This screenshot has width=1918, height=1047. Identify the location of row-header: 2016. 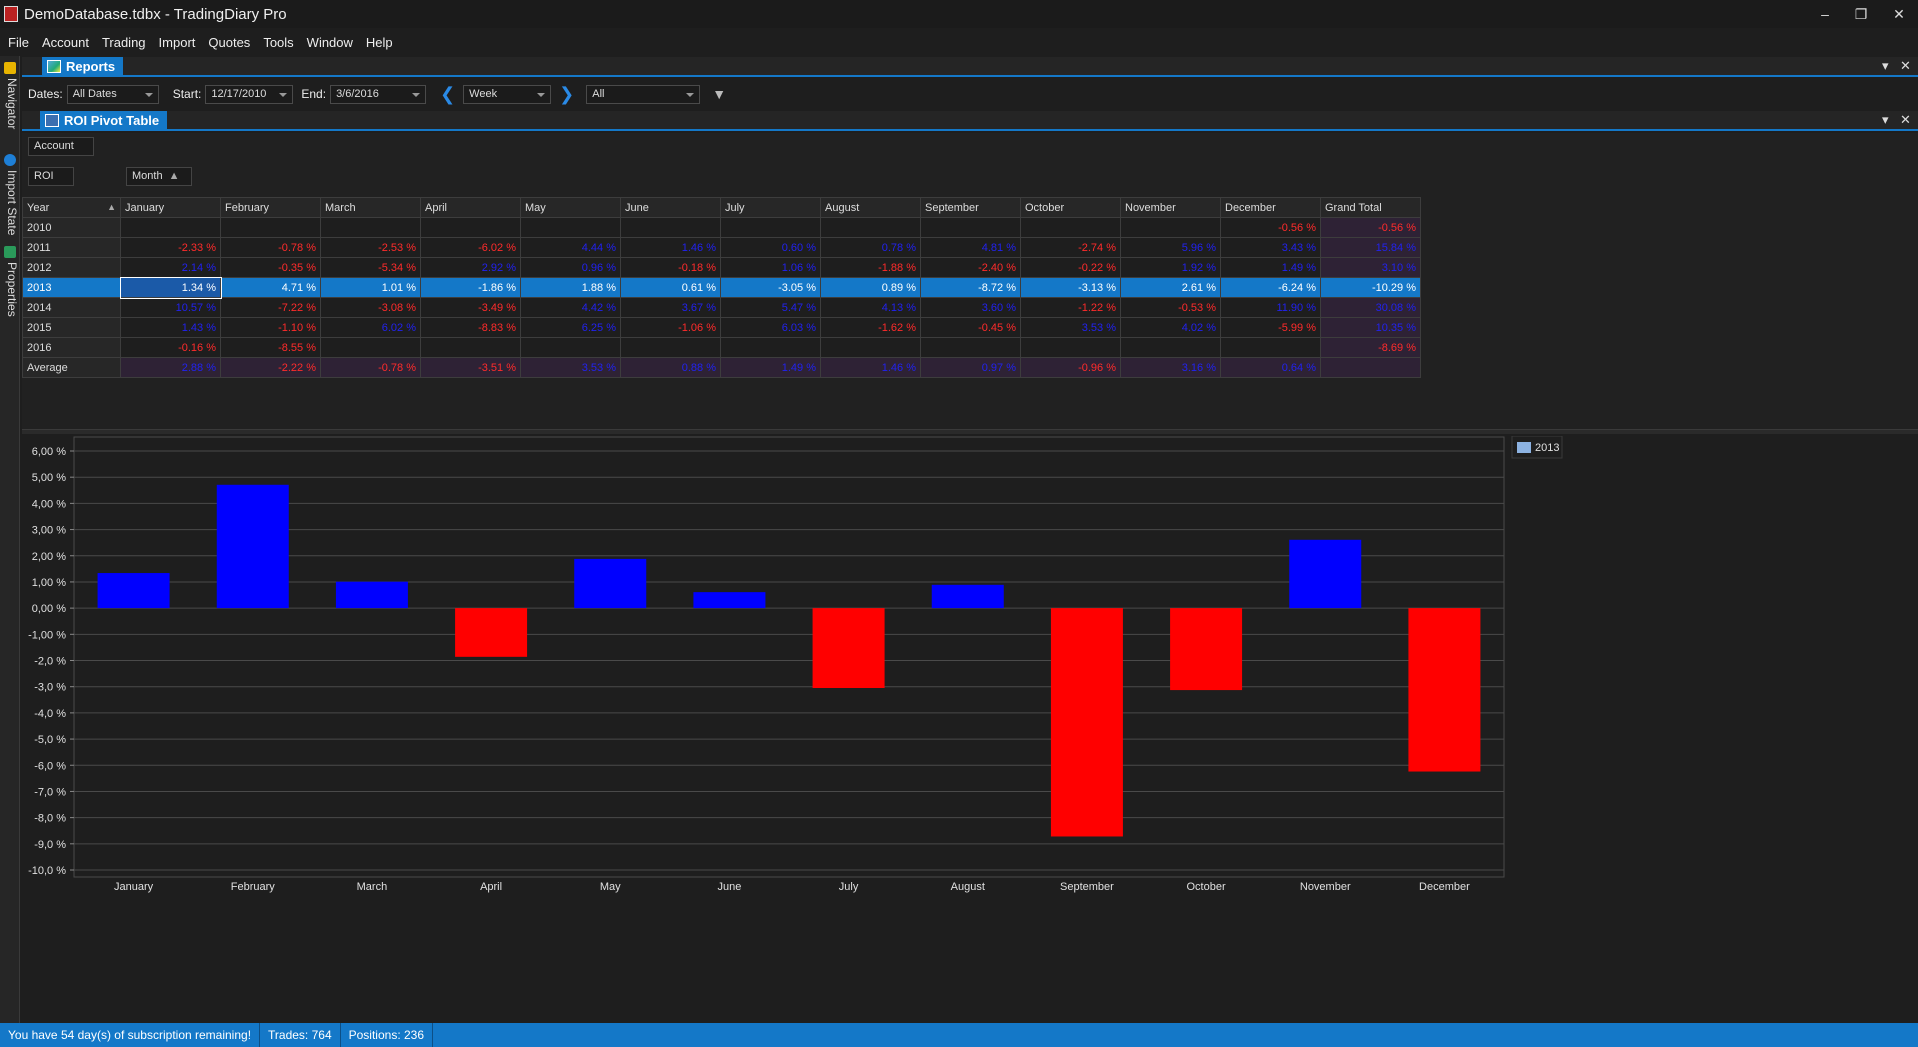
(71, 347).